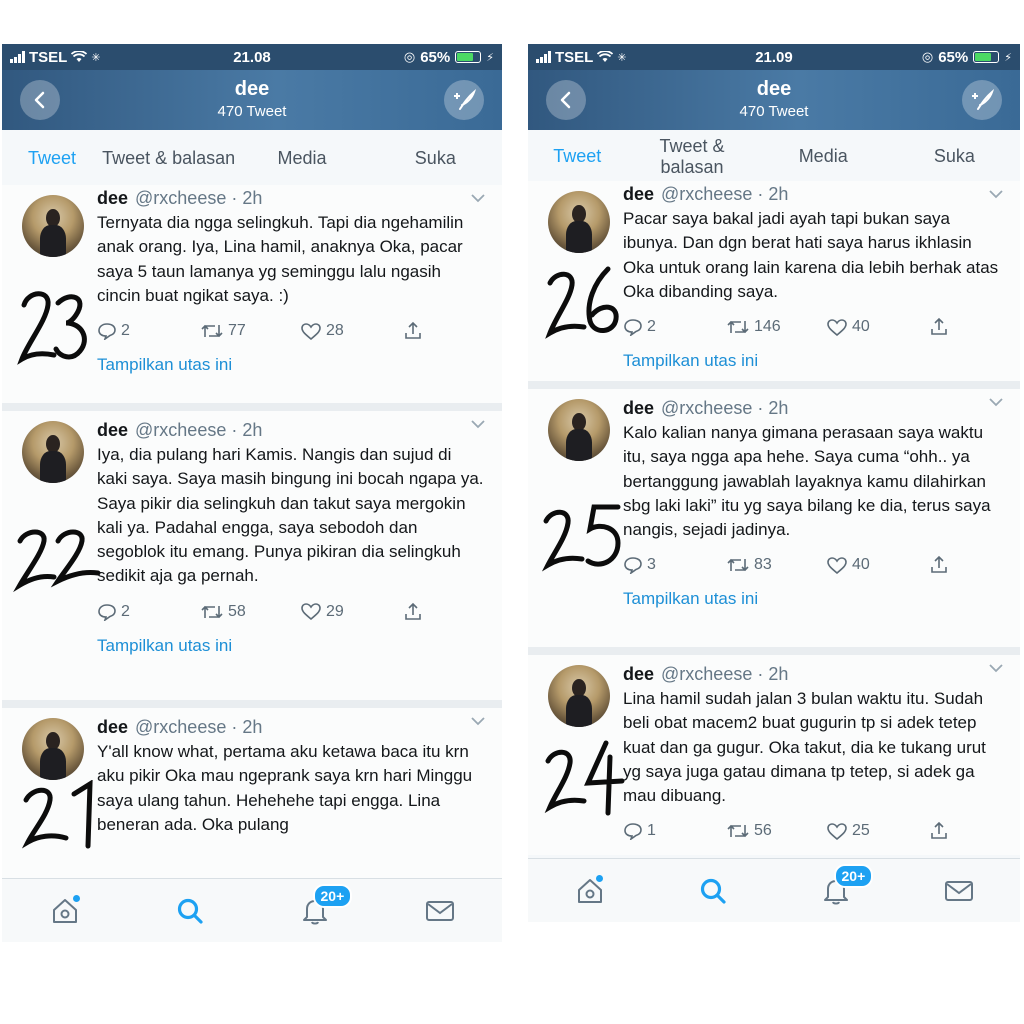 This screenshot has height=1024, width=1024. I want to click on search-icon, so click(190, 911).